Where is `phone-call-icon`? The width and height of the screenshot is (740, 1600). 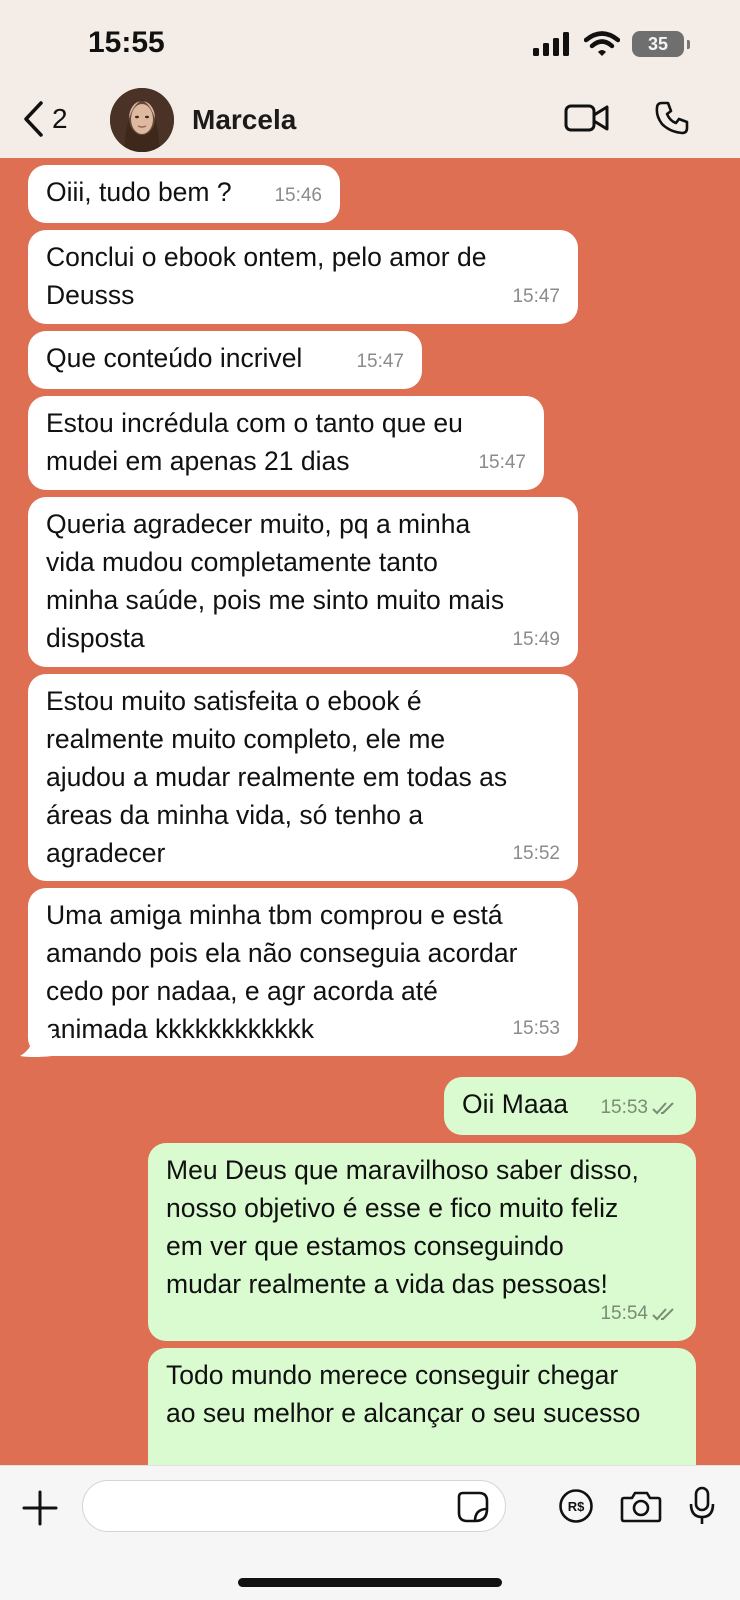
phone-call-icon is located at coordinates (672, 118).